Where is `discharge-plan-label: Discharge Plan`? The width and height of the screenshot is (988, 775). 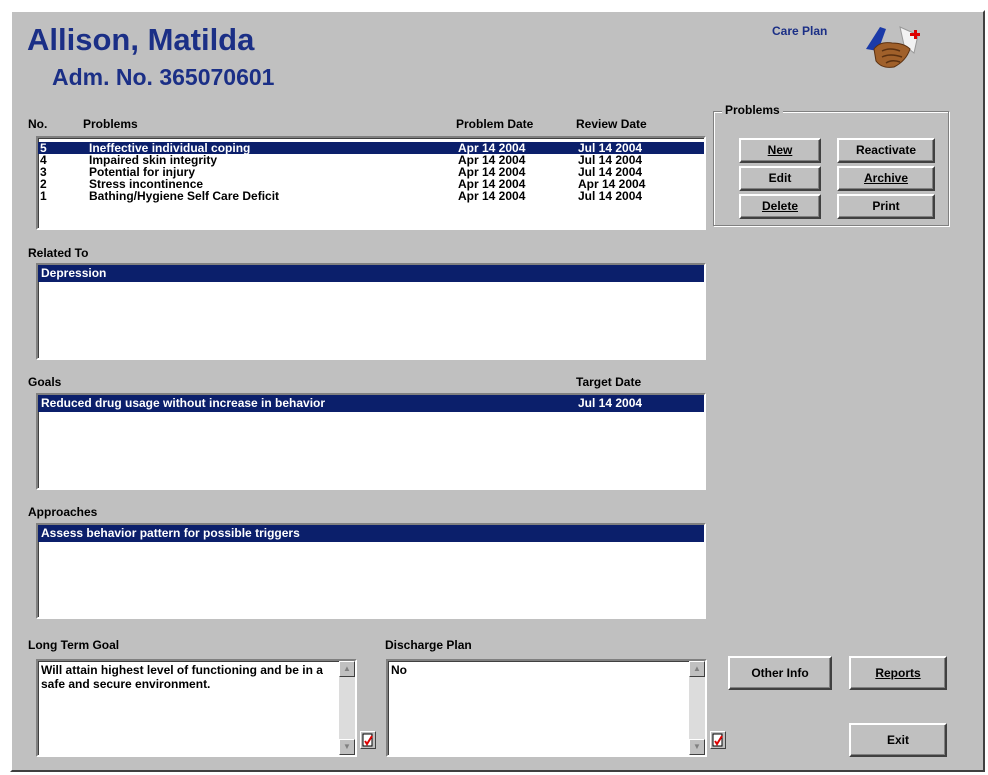
discharge-plan-label: Discharge Plan is located at coordinates (428, 645).